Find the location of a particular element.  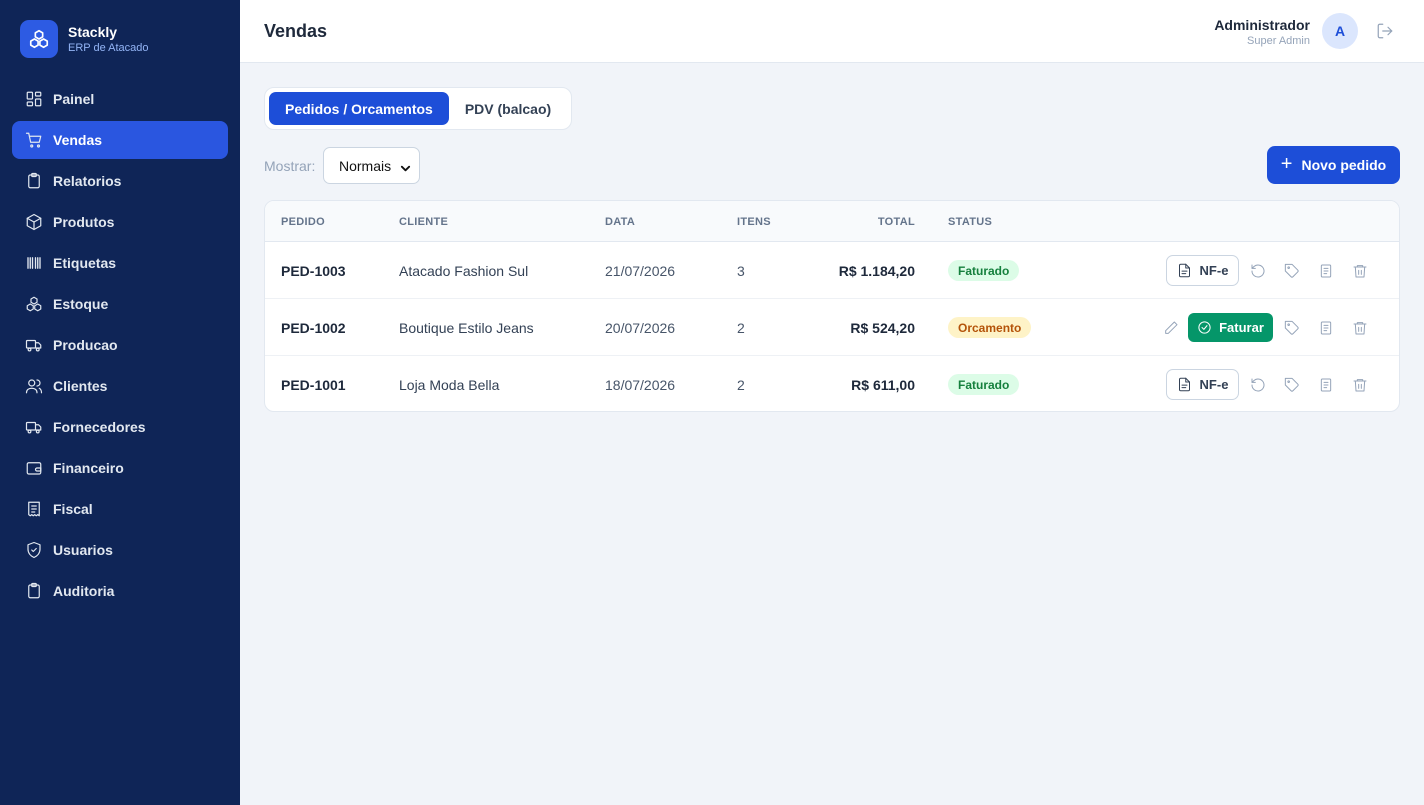

sidebar-item-producao: Producao is located at coordinates (120, 345).